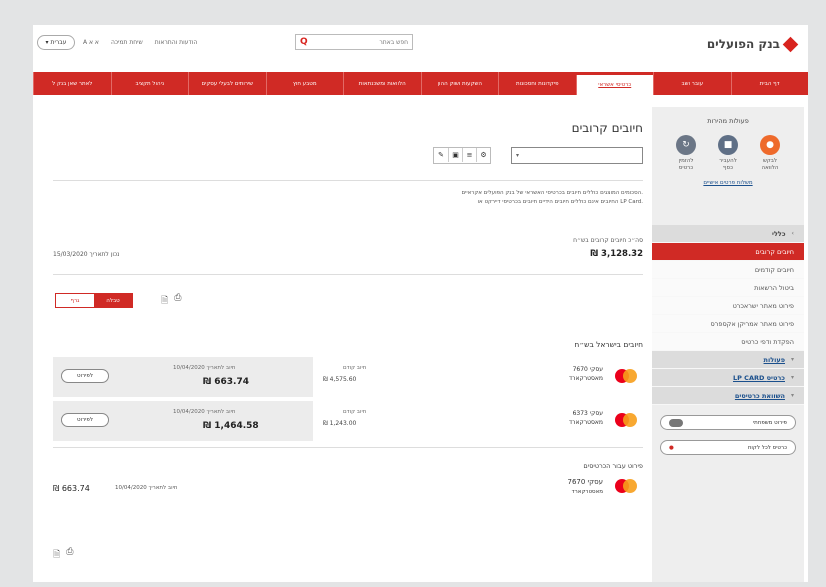 The width and height of the screenshot is (826, 587). Describe the element at coordinates (728, 378) in the screenshot. I see `sidebar-group-lp-card: LP CARD כרטיס ▾` at that location.